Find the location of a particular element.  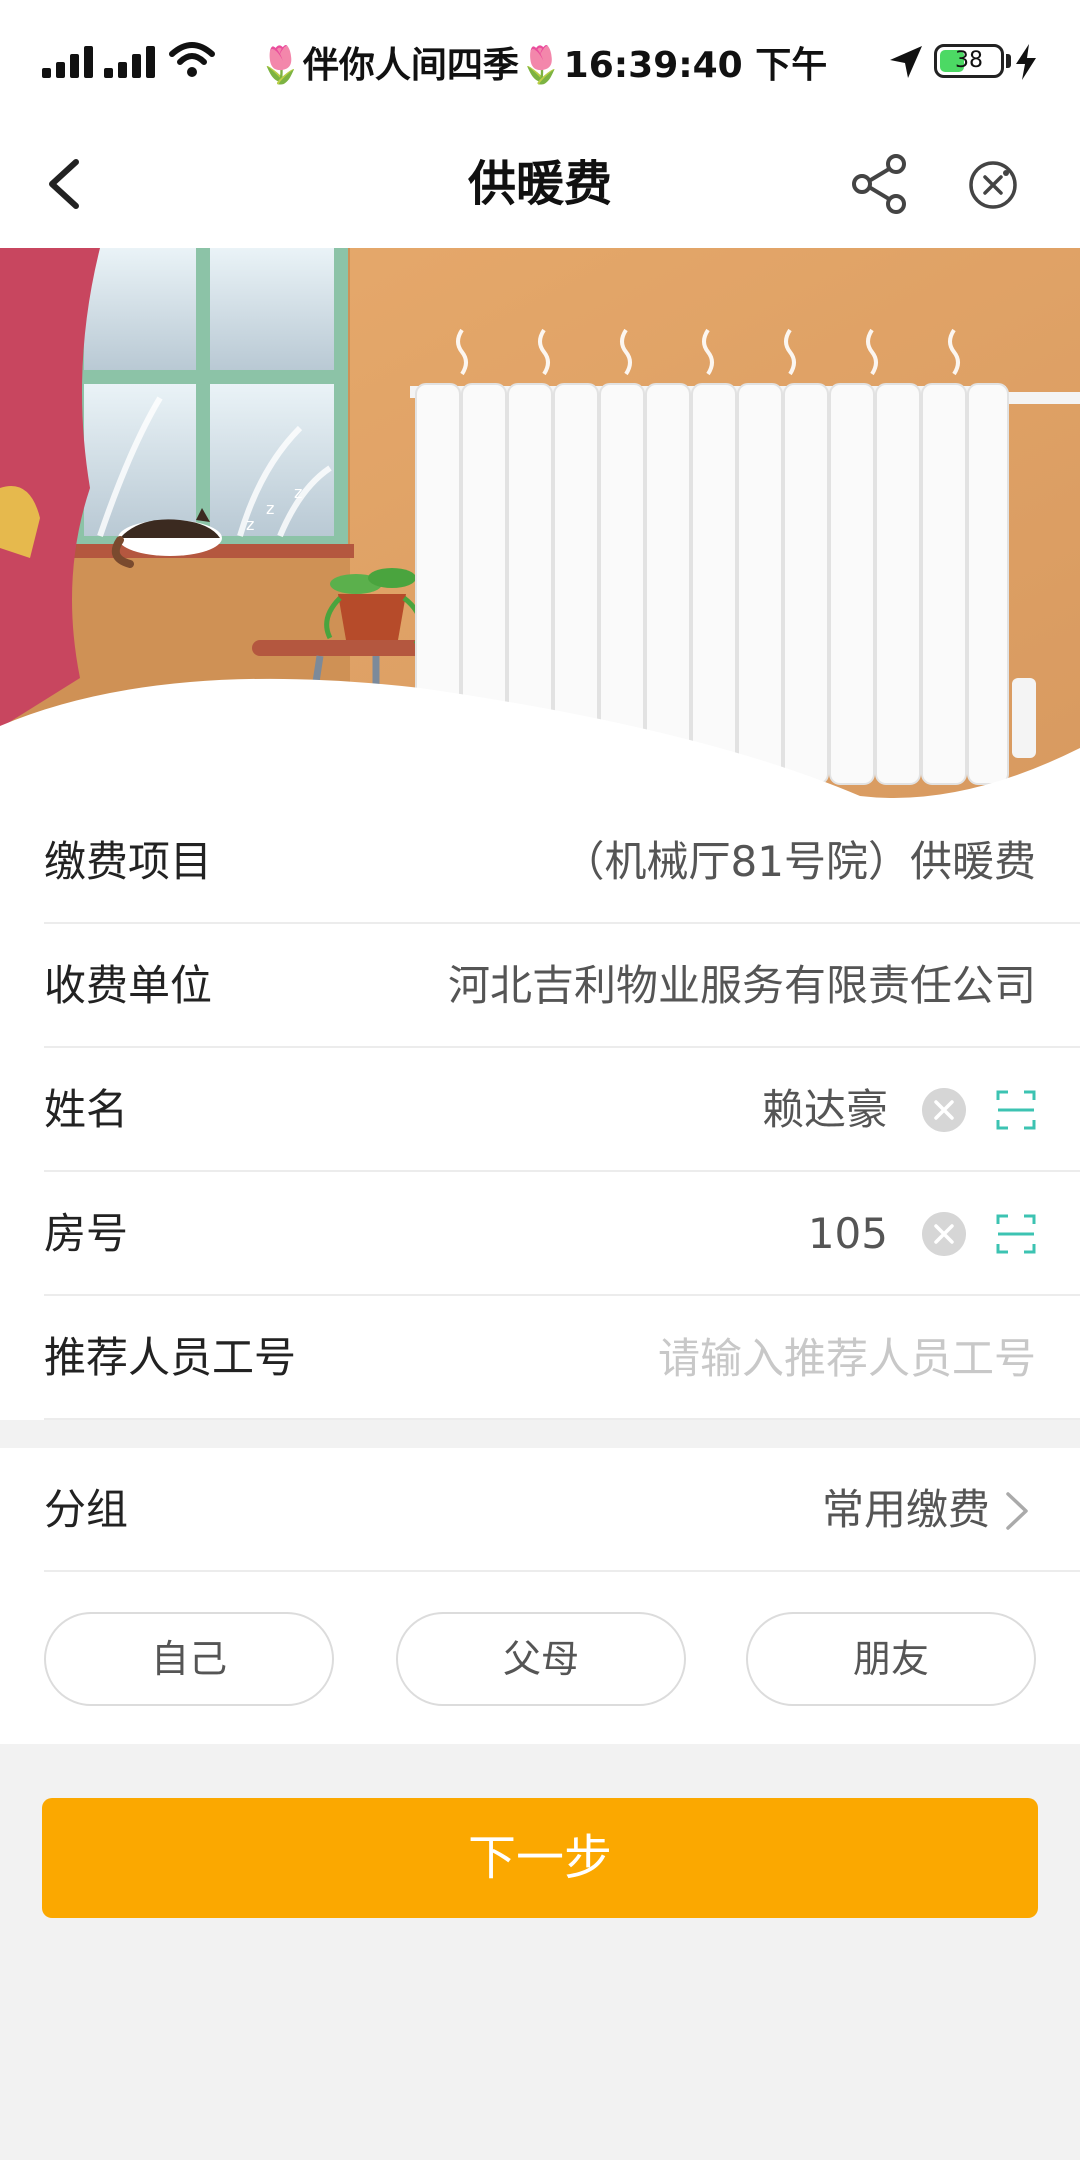

charging-bolt-icon is located at coordinates (1026, 62).